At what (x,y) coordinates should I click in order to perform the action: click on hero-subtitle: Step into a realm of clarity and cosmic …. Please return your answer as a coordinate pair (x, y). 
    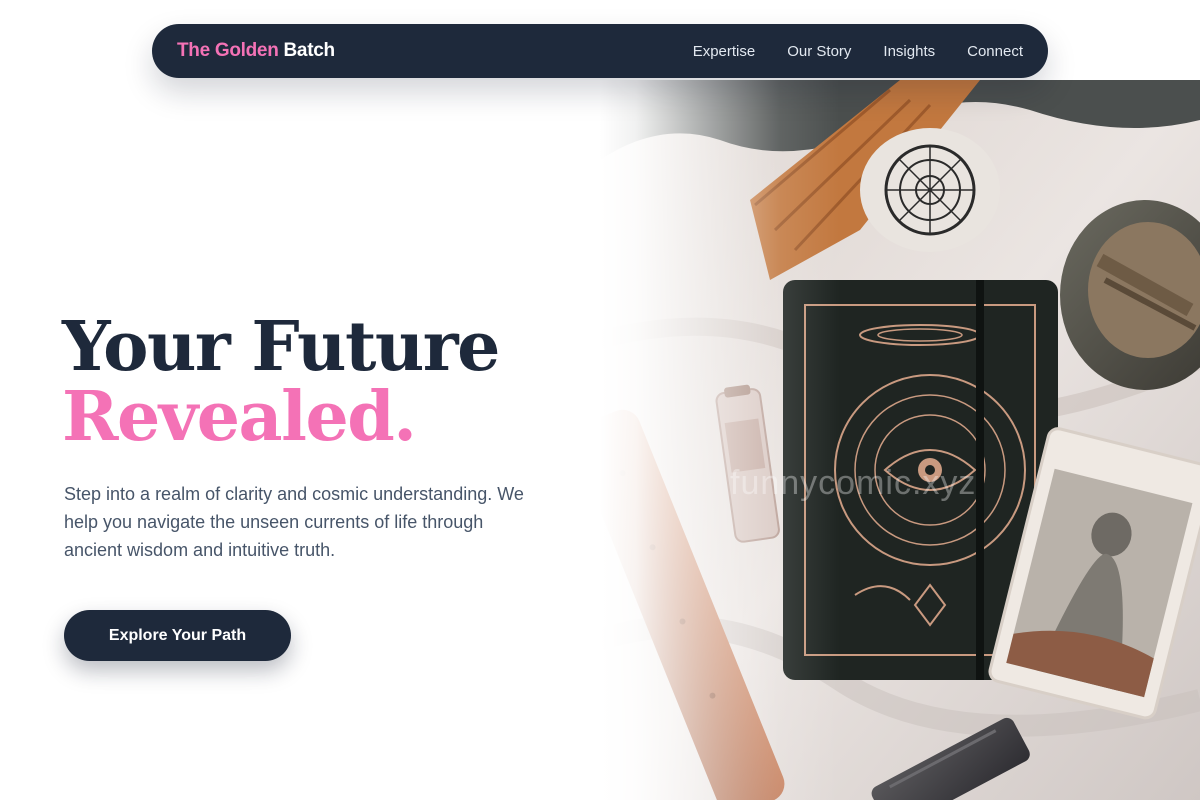
    Looking at the image, I should click on (294, 522).